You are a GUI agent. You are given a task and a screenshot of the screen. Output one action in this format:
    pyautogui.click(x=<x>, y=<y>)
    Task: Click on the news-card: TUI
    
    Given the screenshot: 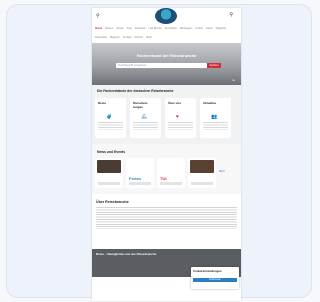 What is the action you would take?
    pyautogui.click(x=171, y=173)
    